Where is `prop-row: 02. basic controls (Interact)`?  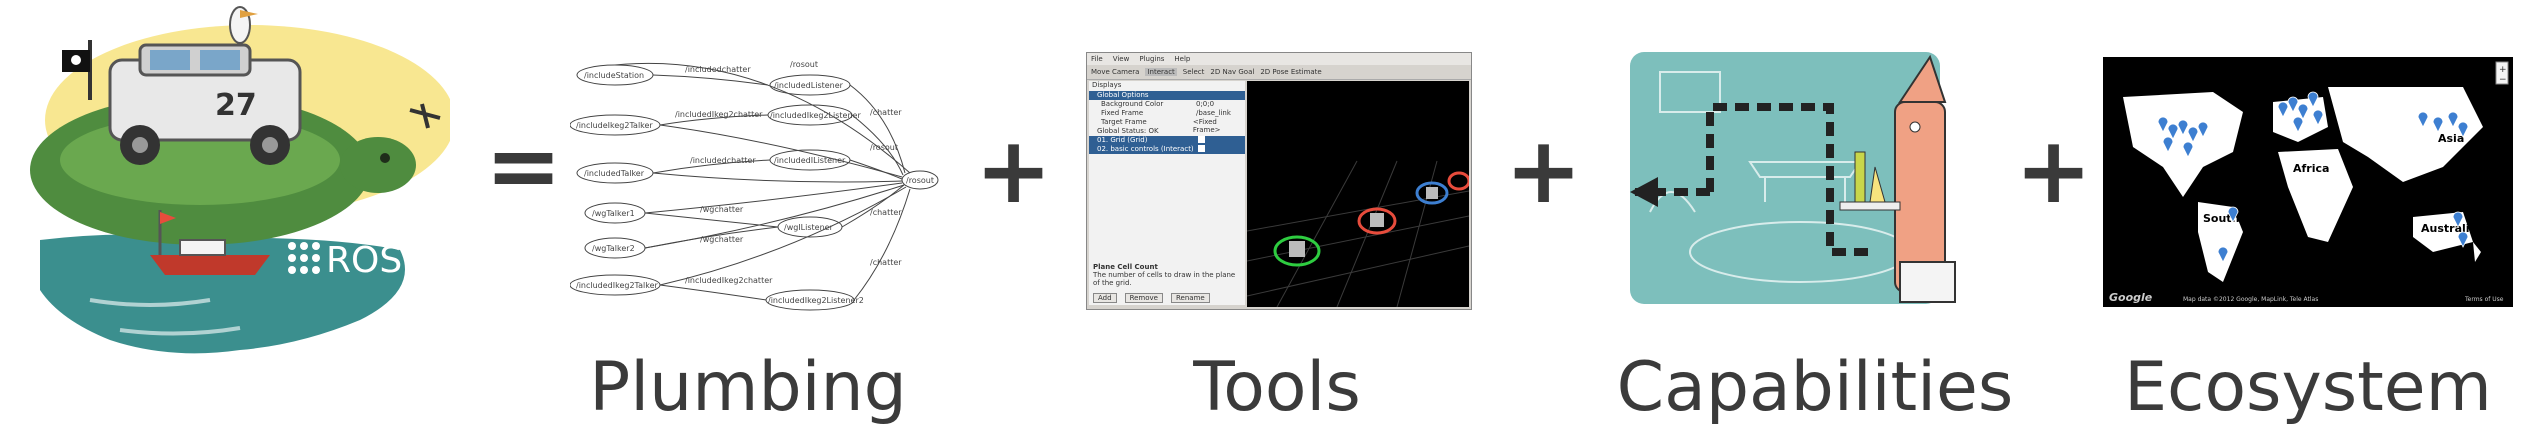 prop-row: 02. basic controls (Interact) is located at coordinates (1167, 149).